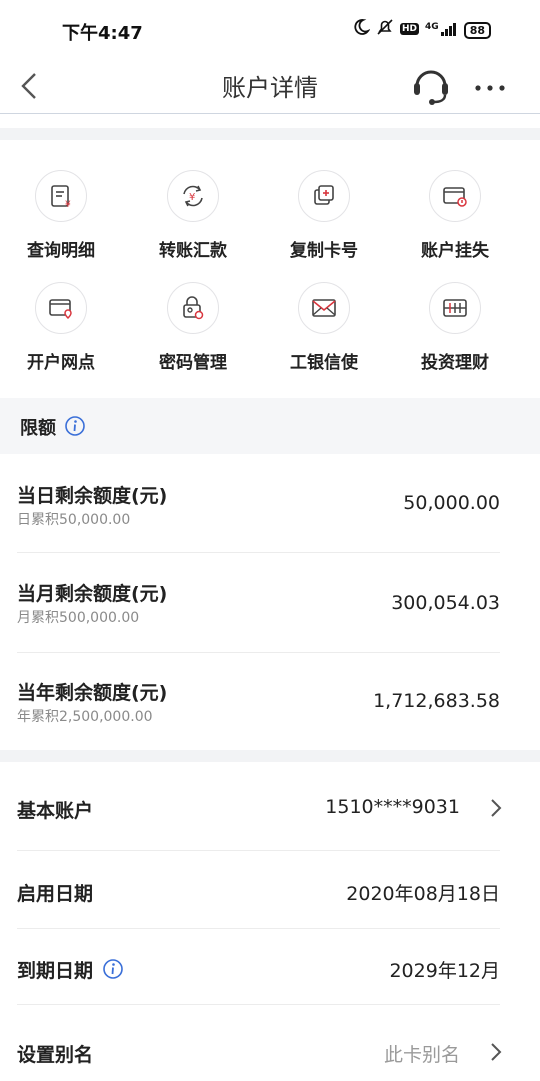 This screenshot has height=1081, width=540. I want to click on branch-location-icon, so click(61, 308).